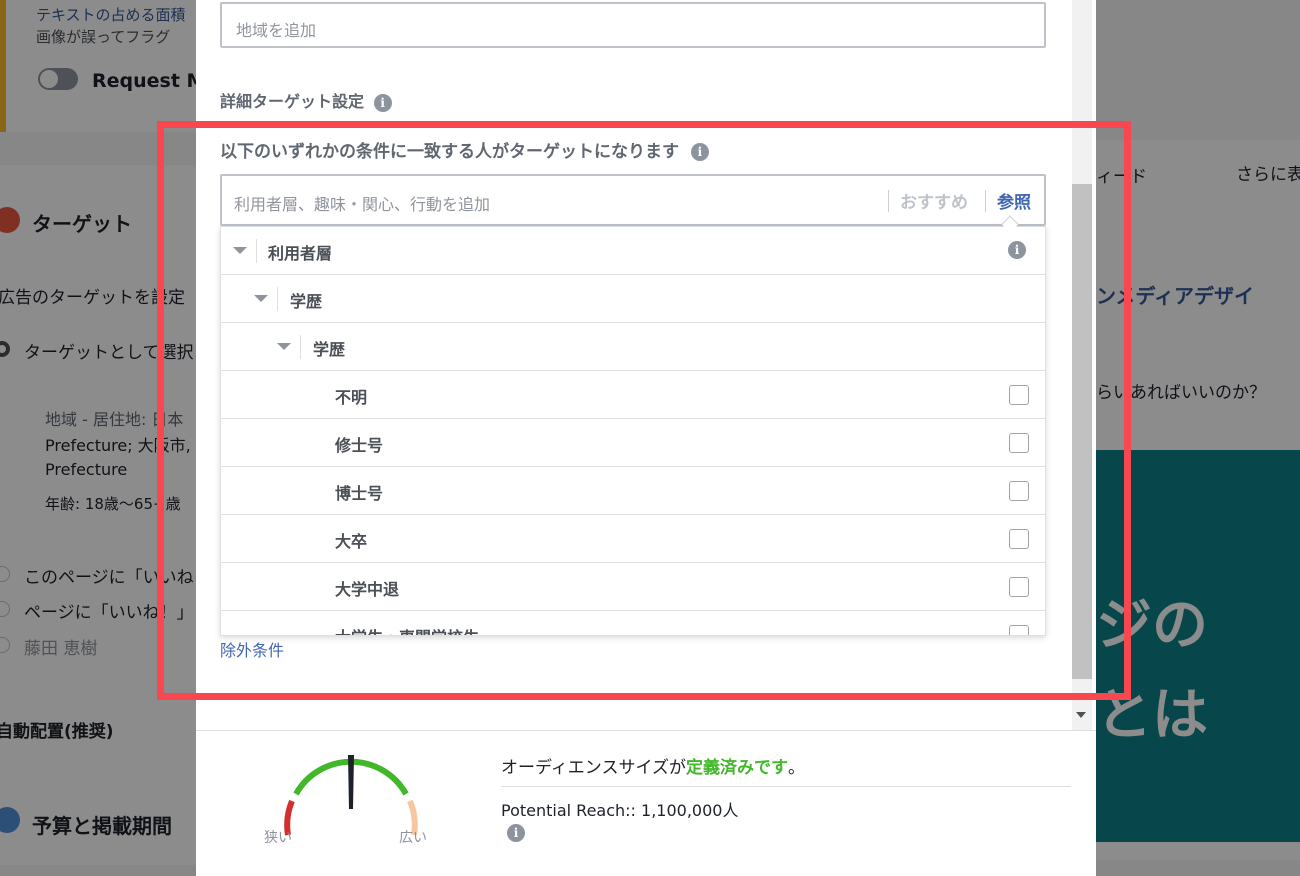 The width and height of the screenshot is (1300, 876). What do you see at coordinates (300, 253) in the screenshot?
I see `tree-label-demographics: 利用者層` at bounding box center [300, 253].